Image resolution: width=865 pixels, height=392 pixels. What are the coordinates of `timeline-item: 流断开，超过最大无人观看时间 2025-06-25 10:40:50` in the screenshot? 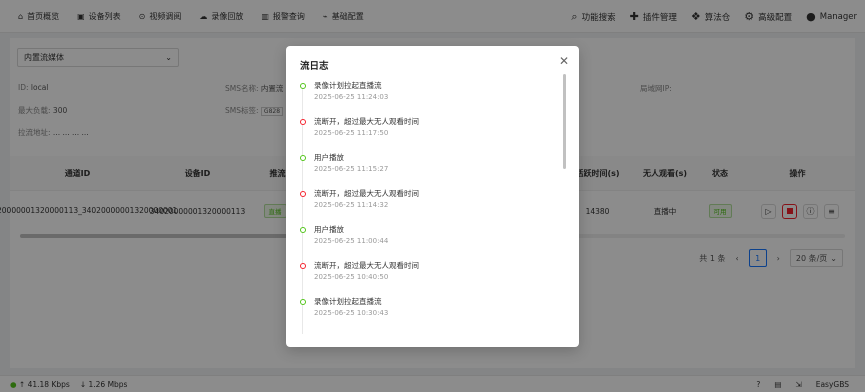 It's located at (425, 278).